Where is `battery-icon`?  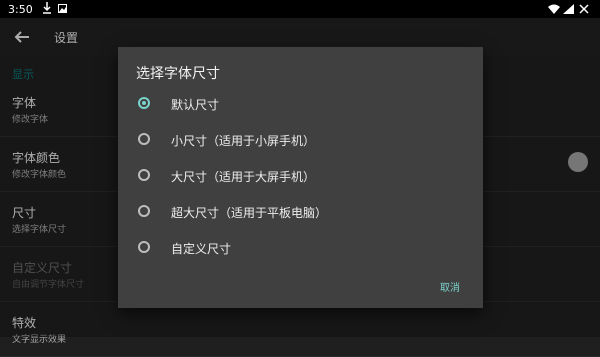 battery-icon is located at coordinates (584, 9).